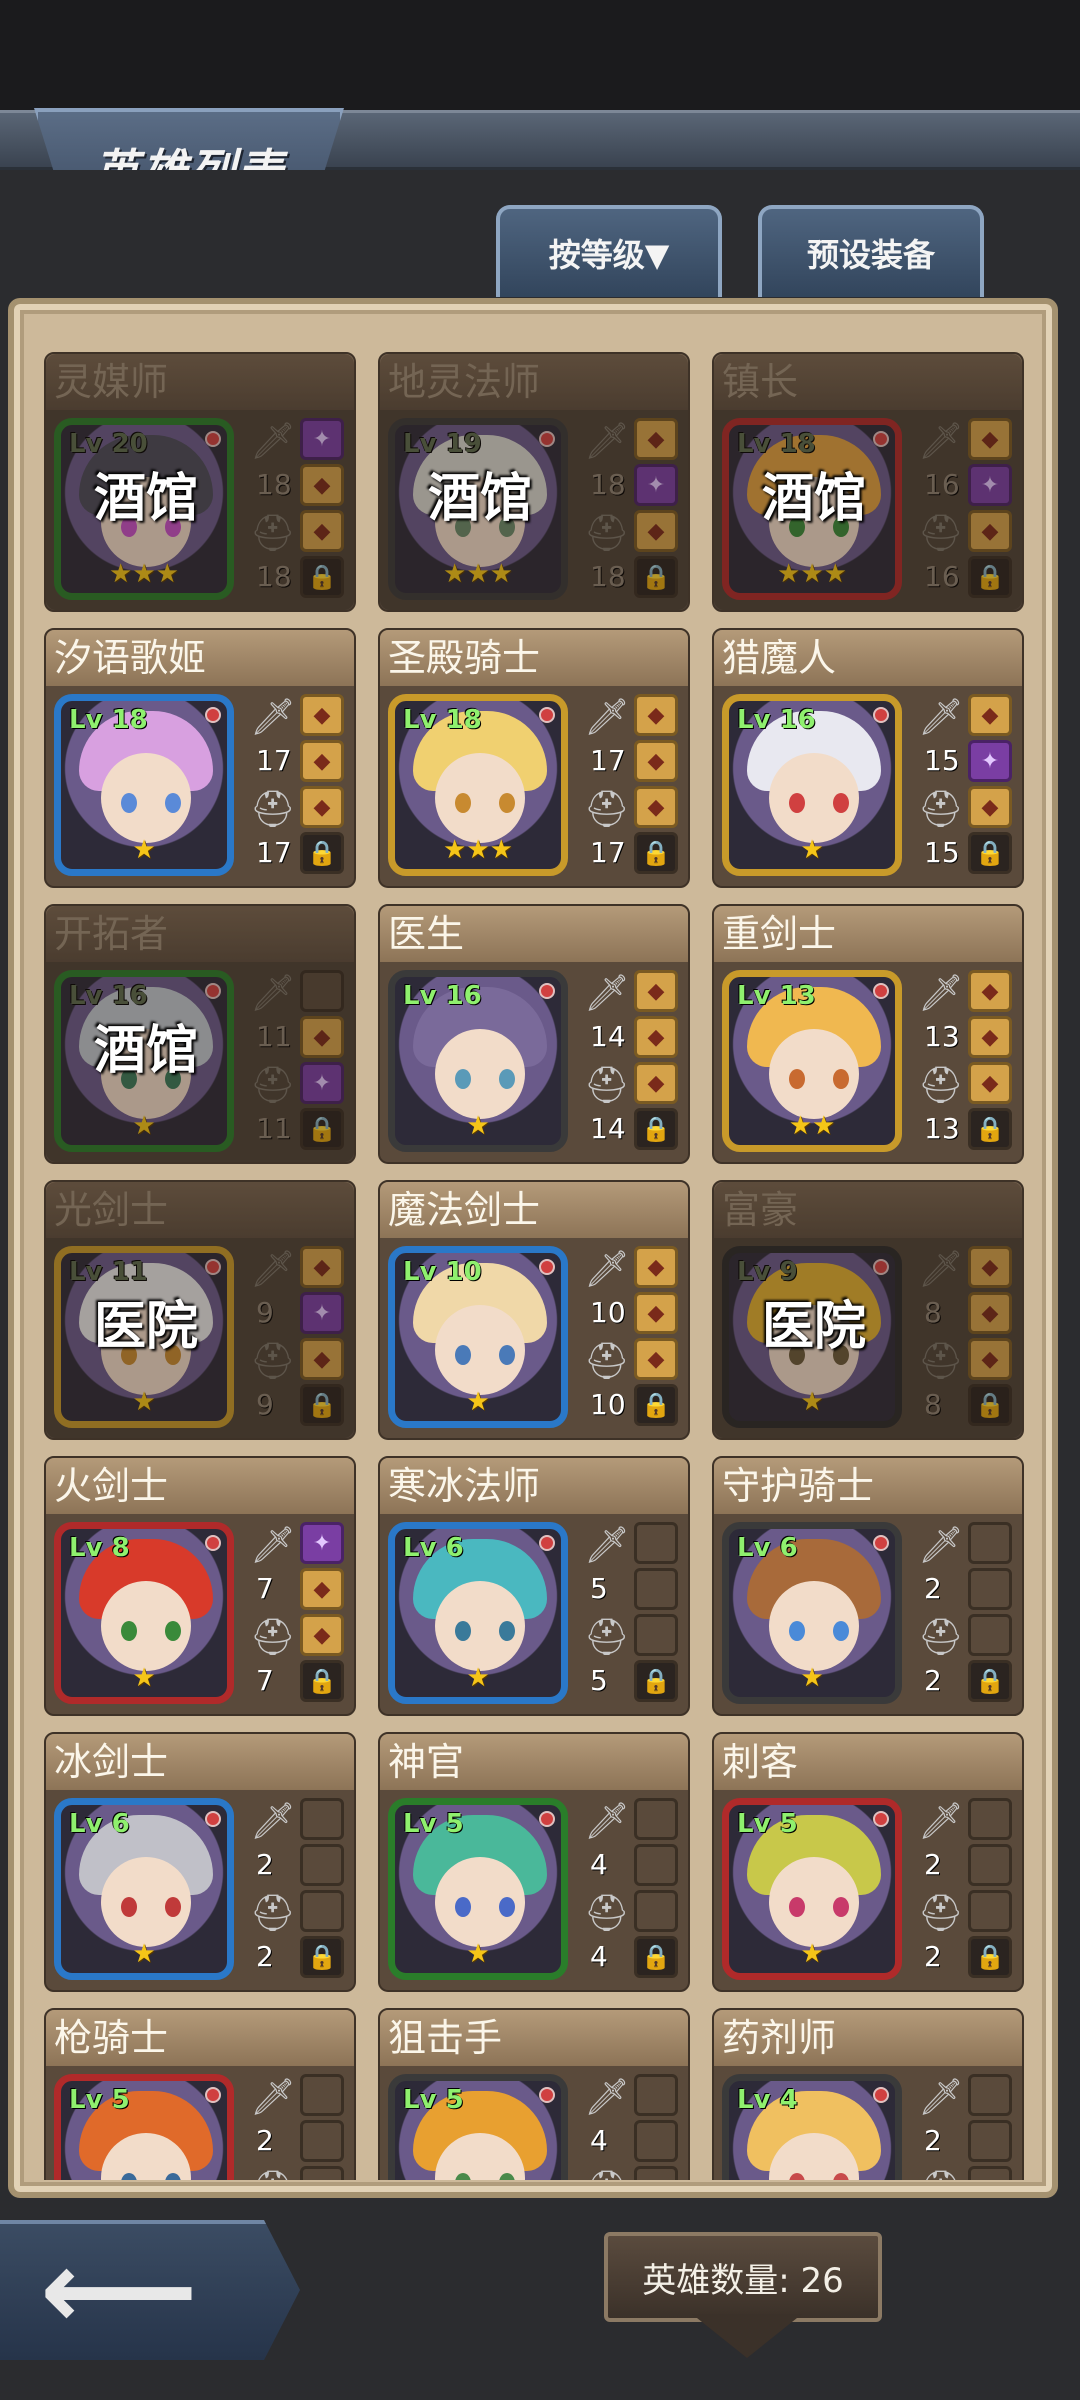 The image size is (1080, 2400). I want to click on hero-portrait: Lv 8 ★, so click(144, 1613).